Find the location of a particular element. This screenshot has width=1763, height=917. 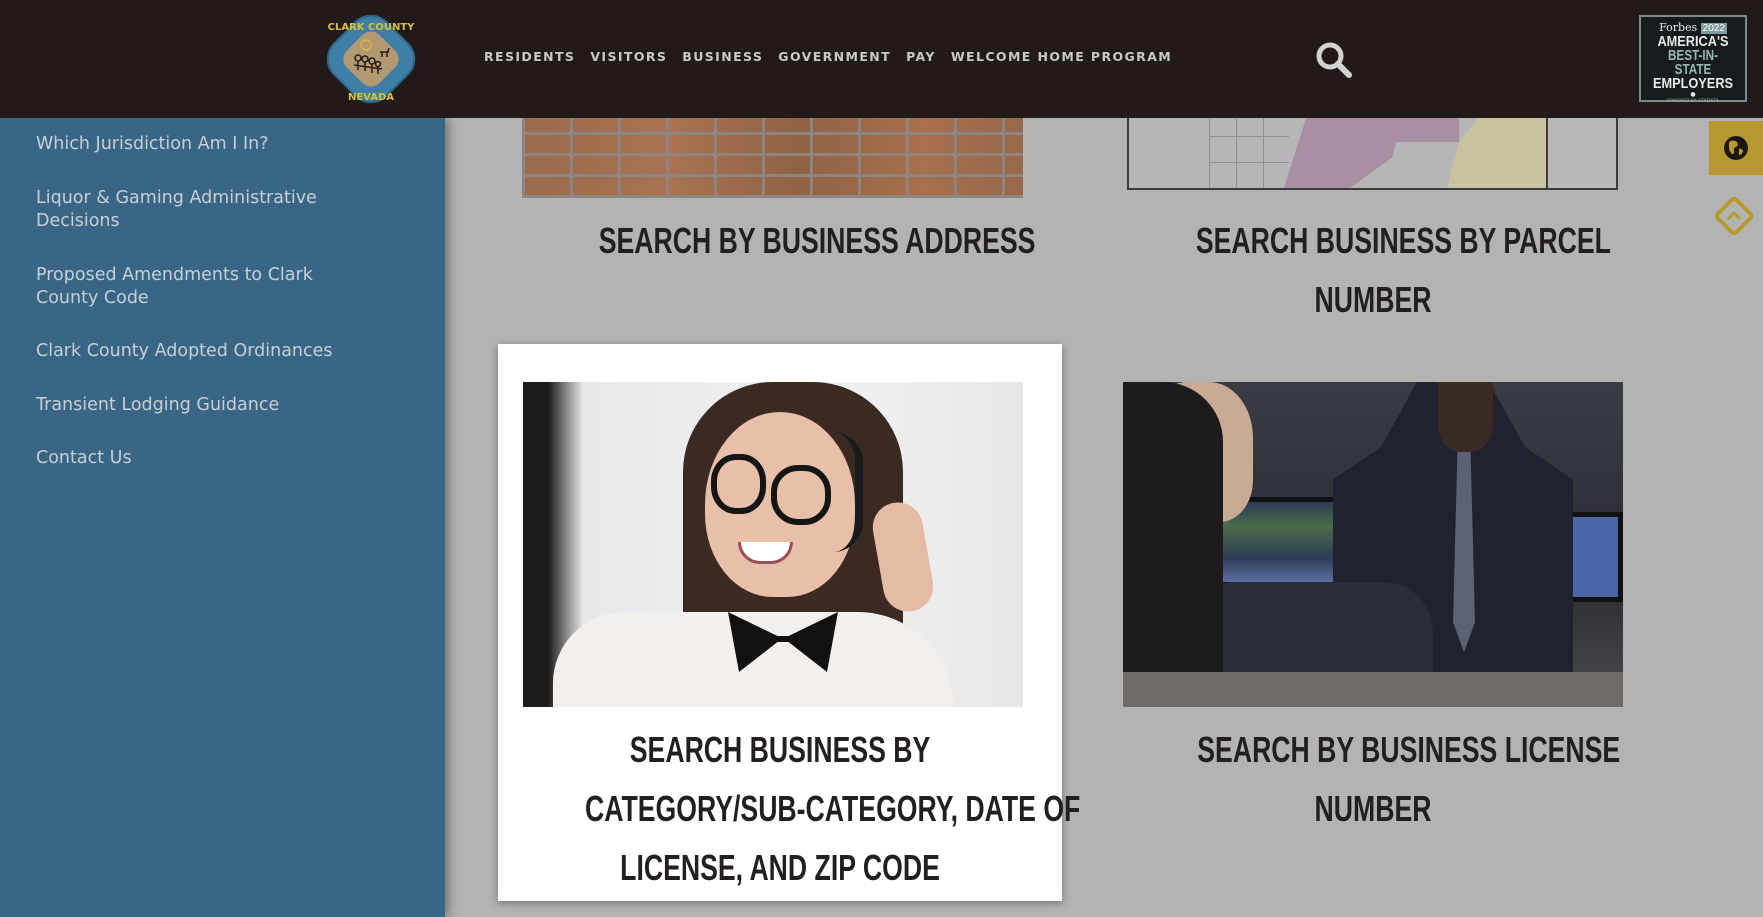

tile-title-line: SEARCH BUSINESS BY PARCEL is located at coordinates (1403, 240).